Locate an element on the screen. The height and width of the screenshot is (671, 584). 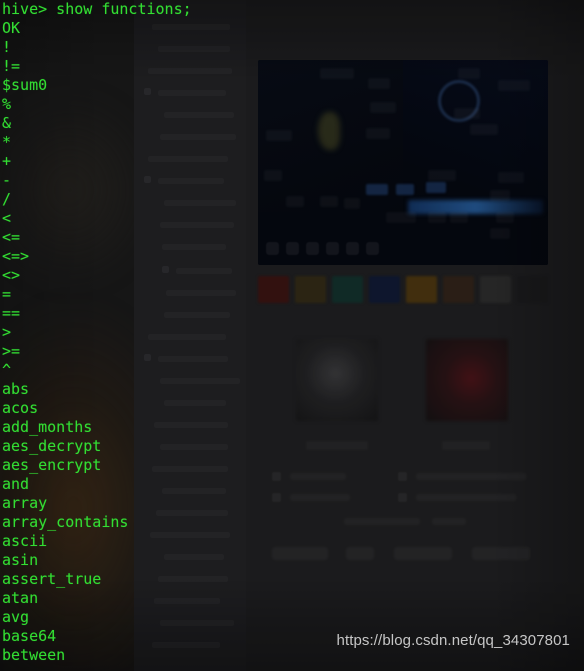
terminal-line: != is located at coordinates (11, 66).